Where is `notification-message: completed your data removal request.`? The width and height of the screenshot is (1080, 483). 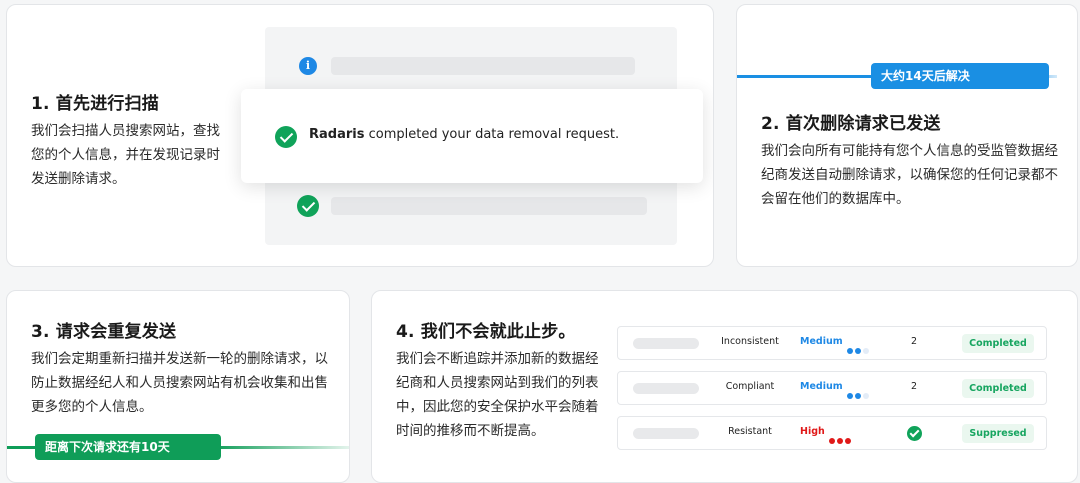
notification-message: completed your data removal request. is located at coordinates (494, 134).